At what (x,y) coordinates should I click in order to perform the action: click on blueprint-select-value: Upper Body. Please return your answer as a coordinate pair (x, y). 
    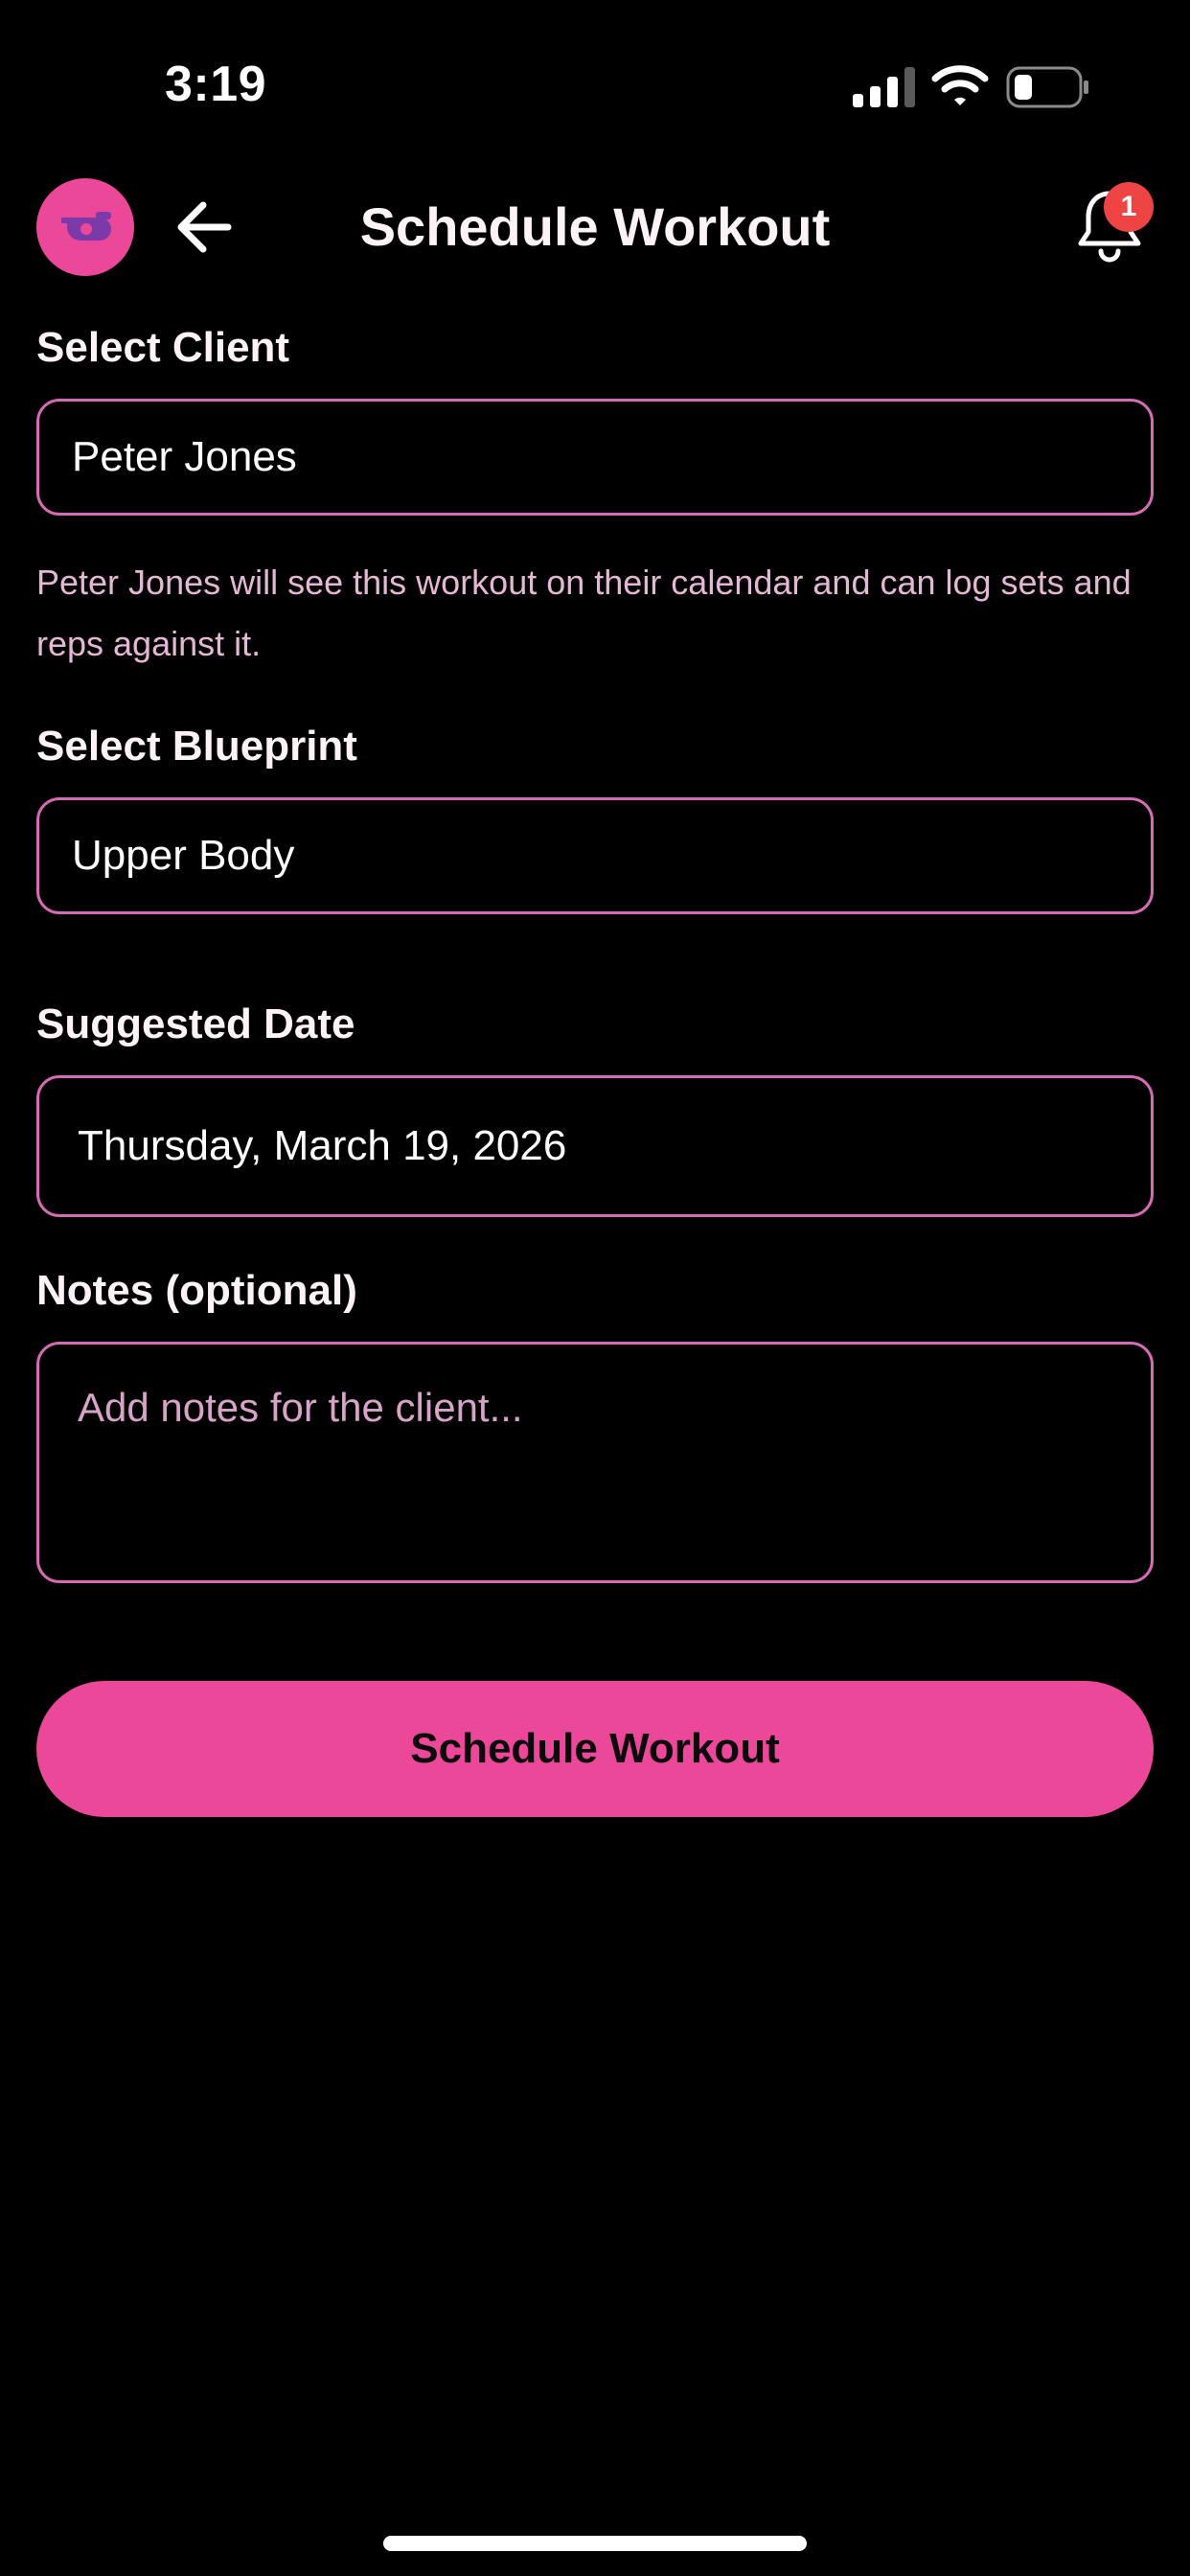
    Looking at the image, I should click on (183, 855).